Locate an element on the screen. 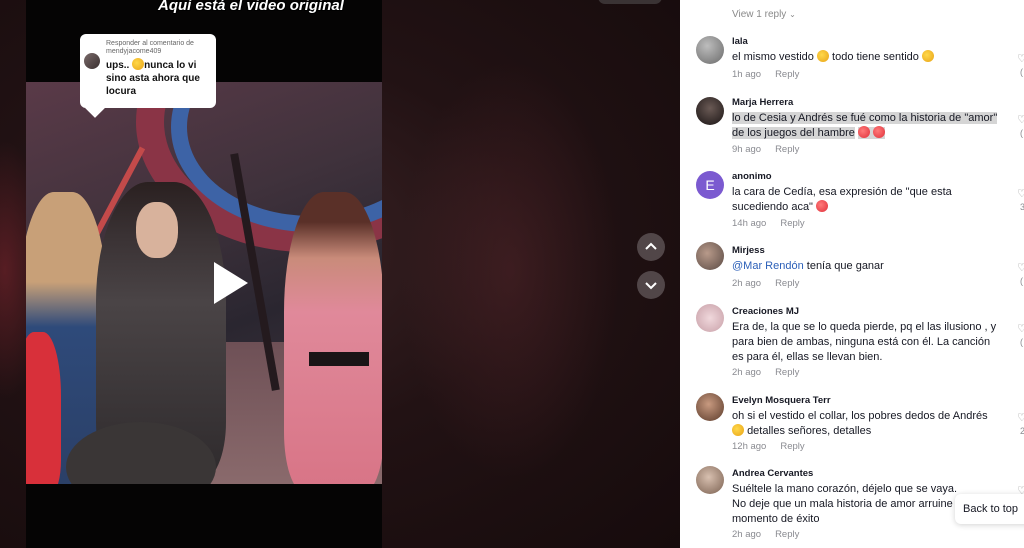 The image size is (1024, 548). comment-time: 1h ago is located at coordinates (747, 74).